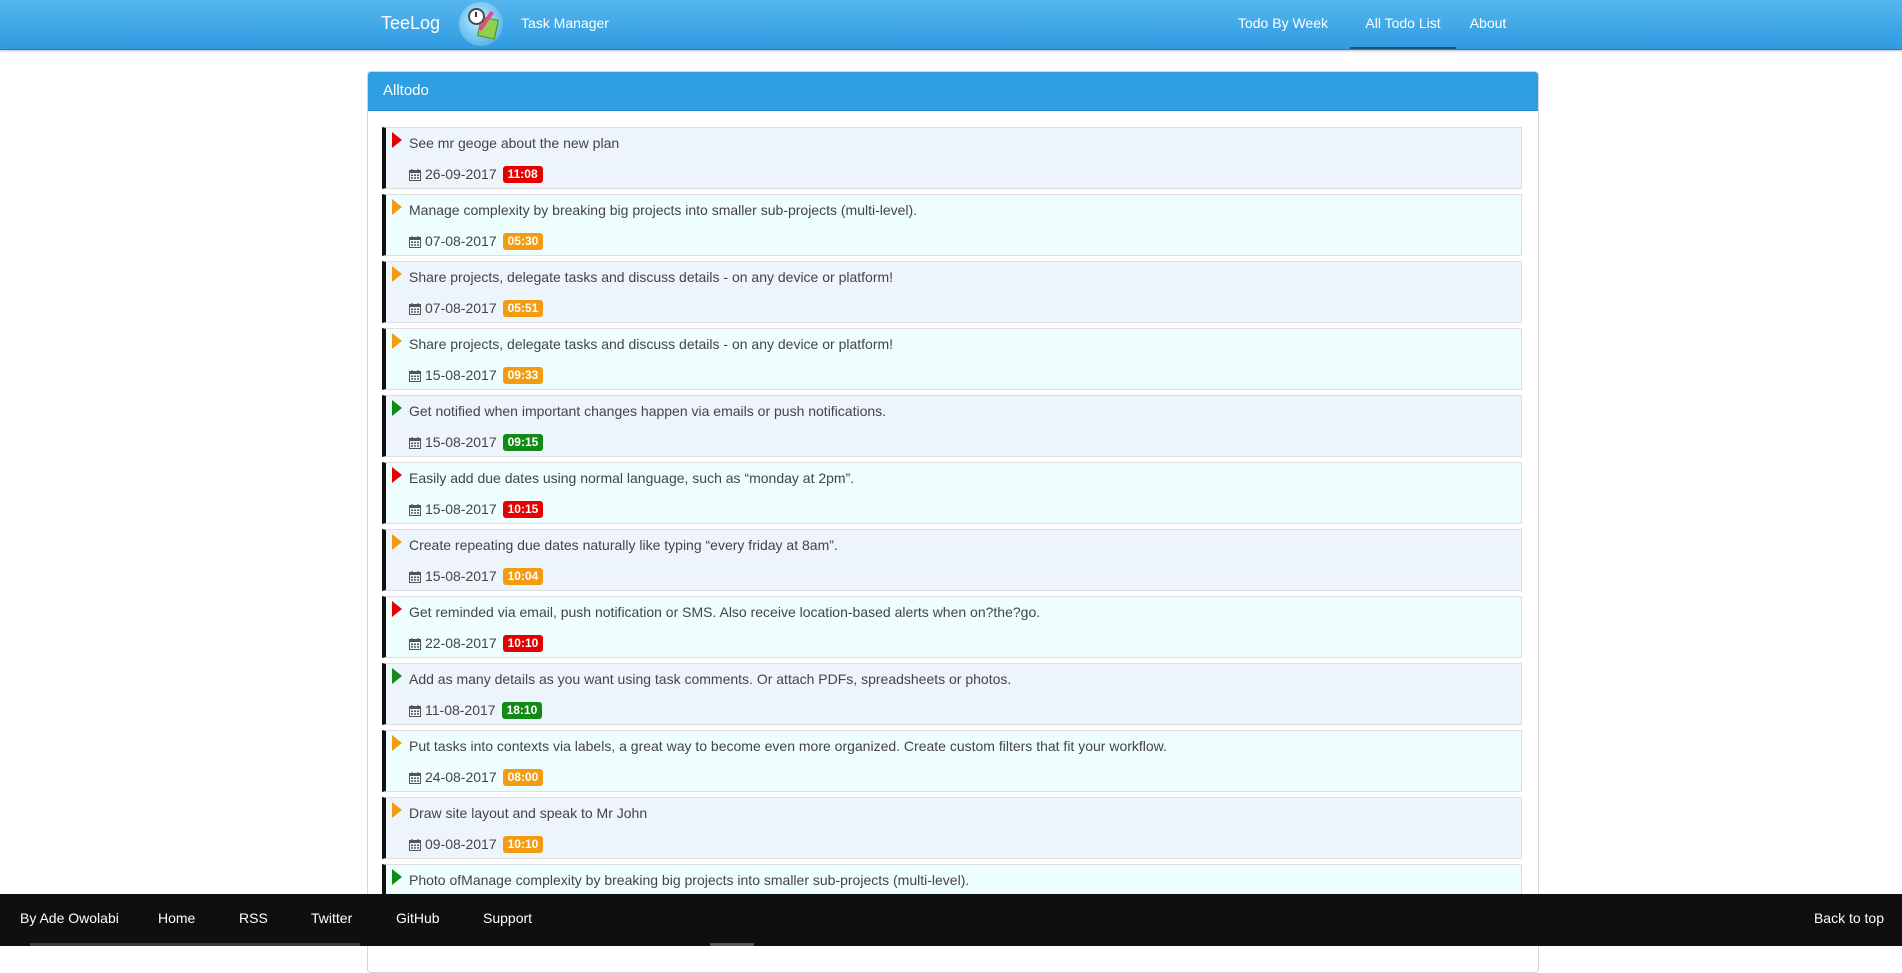  I want to click on todo-date: 26-09-2017, so click(461, 174).